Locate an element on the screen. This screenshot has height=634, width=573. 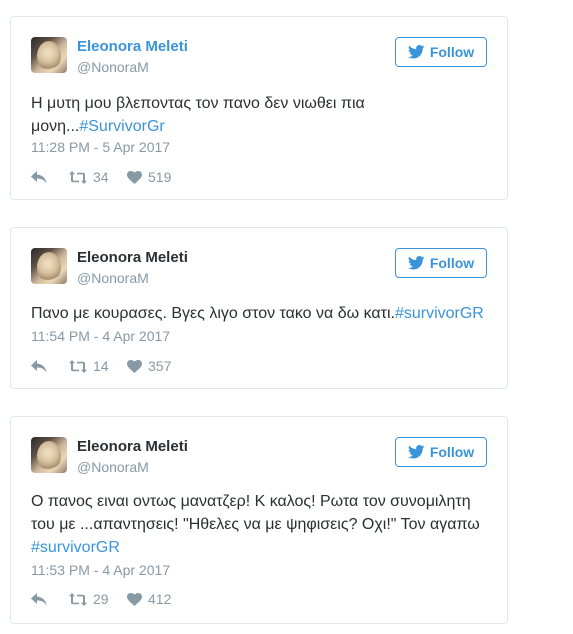
retweet-button: 34 is located at coordinates (98, 177).